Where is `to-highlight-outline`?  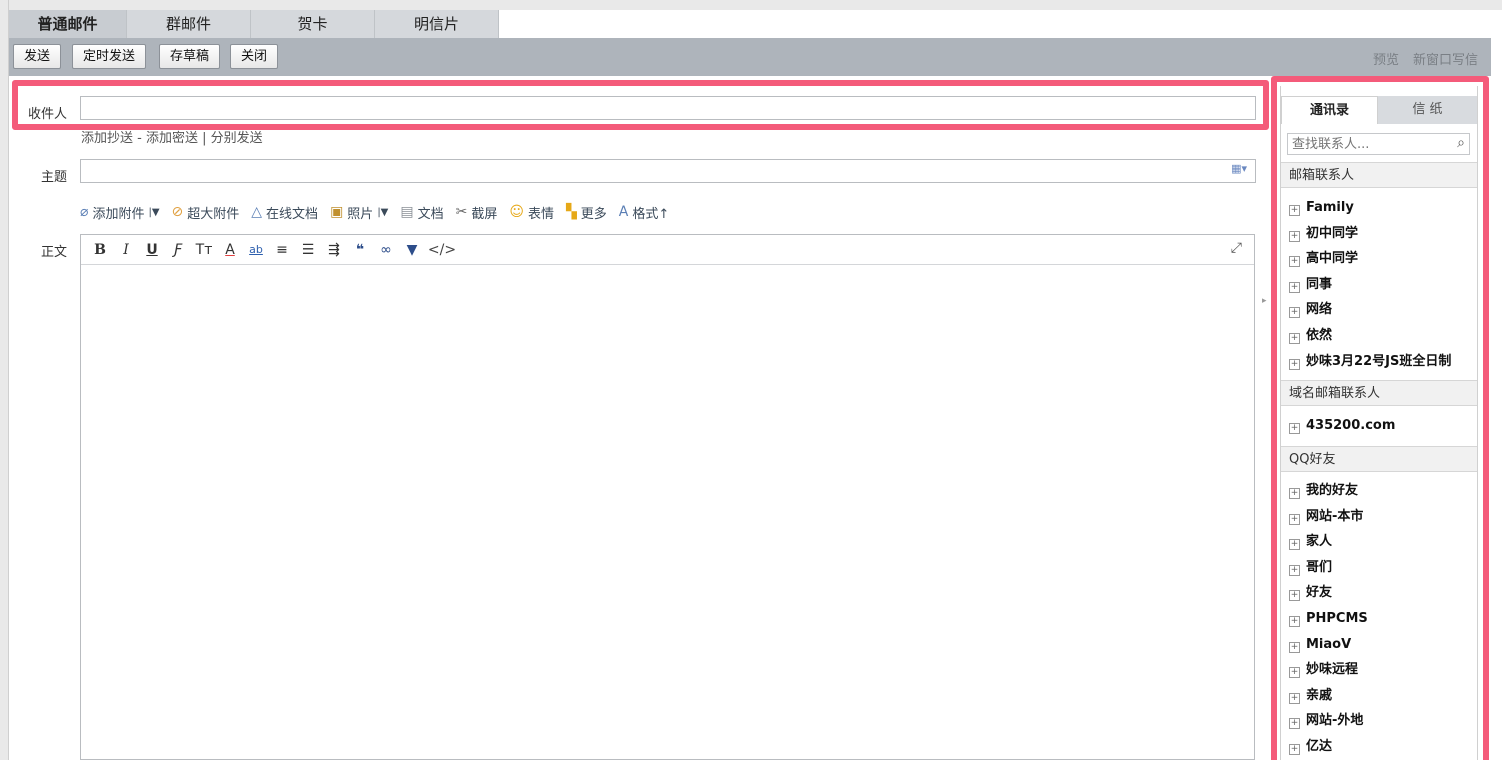 to-highlight-outline is located at coordinates (640, 105).